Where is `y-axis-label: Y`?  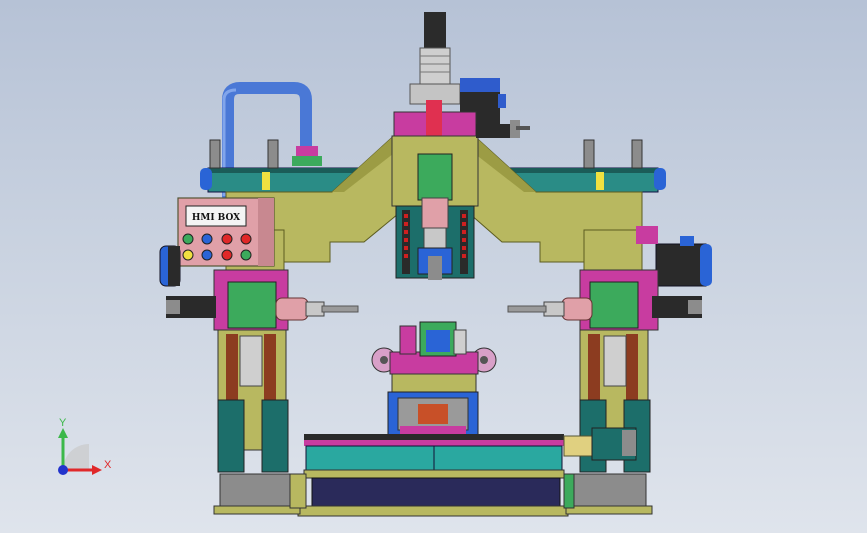 y-axis-label: Y is located at coordinates (63, 423).